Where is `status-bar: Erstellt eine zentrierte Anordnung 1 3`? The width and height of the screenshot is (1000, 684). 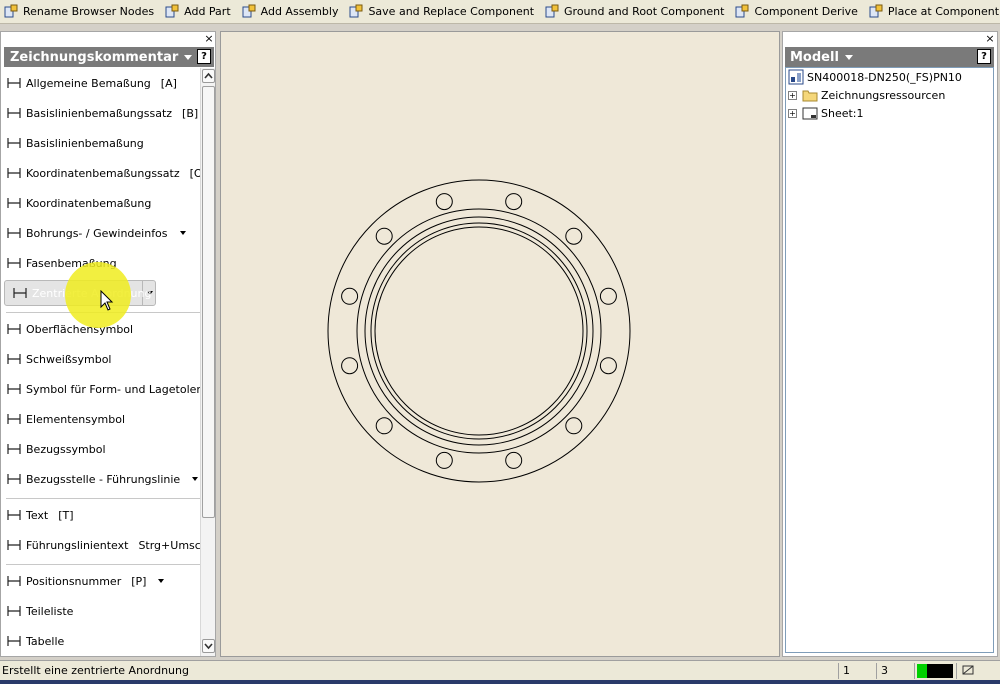
status-bar: Erstellt eine zentrierte Anordnung 1 3 is located at coordinates (500, 670).